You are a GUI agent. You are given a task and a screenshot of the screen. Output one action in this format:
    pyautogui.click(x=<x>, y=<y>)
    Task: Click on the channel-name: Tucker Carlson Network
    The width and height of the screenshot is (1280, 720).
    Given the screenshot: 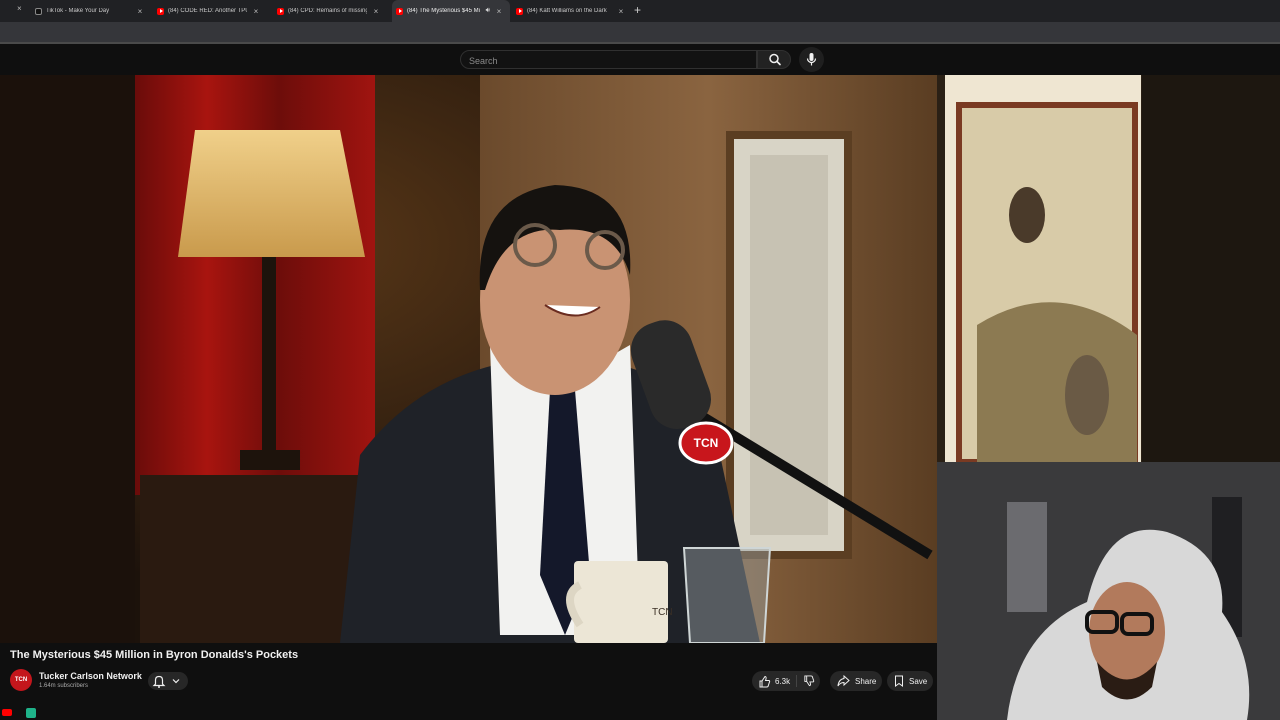 What is the action you would take?
    pyautogui.click(x=90, y=676)
    